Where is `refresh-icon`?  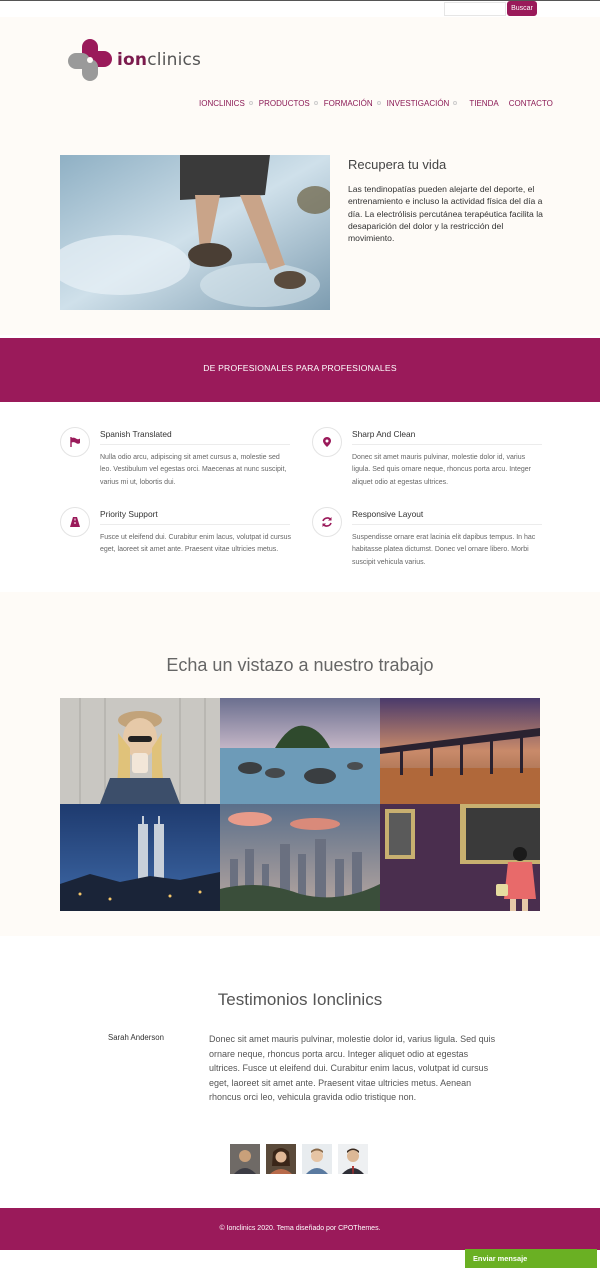
refresh-icon is located at coordinates (327, 522).